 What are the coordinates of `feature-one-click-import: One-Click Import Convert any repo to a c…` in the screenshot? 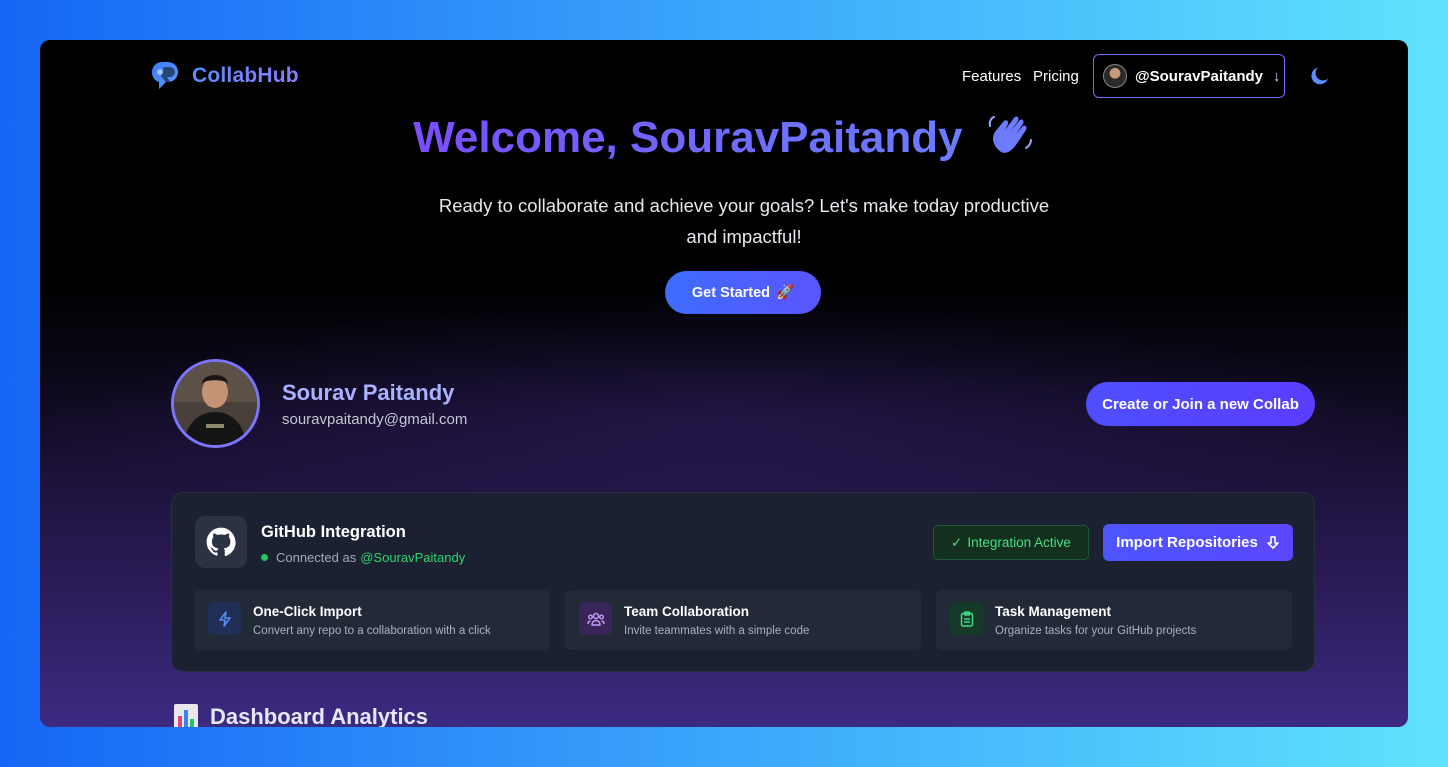 It's located at (372, 620).